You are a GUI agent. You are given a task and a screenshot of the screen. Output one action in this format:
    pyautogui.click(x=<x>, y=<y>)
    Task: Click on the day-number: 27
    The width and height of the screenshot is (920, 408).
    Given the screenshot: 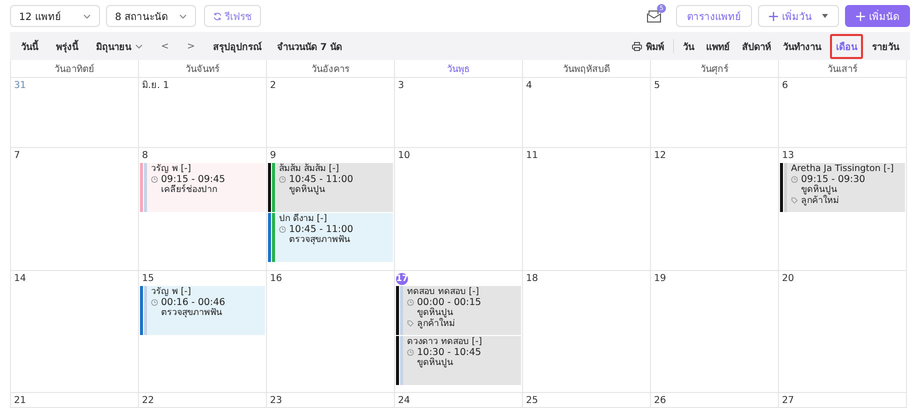 What is the action you would take?
    pyautogui.click(x=787, y=401)
    